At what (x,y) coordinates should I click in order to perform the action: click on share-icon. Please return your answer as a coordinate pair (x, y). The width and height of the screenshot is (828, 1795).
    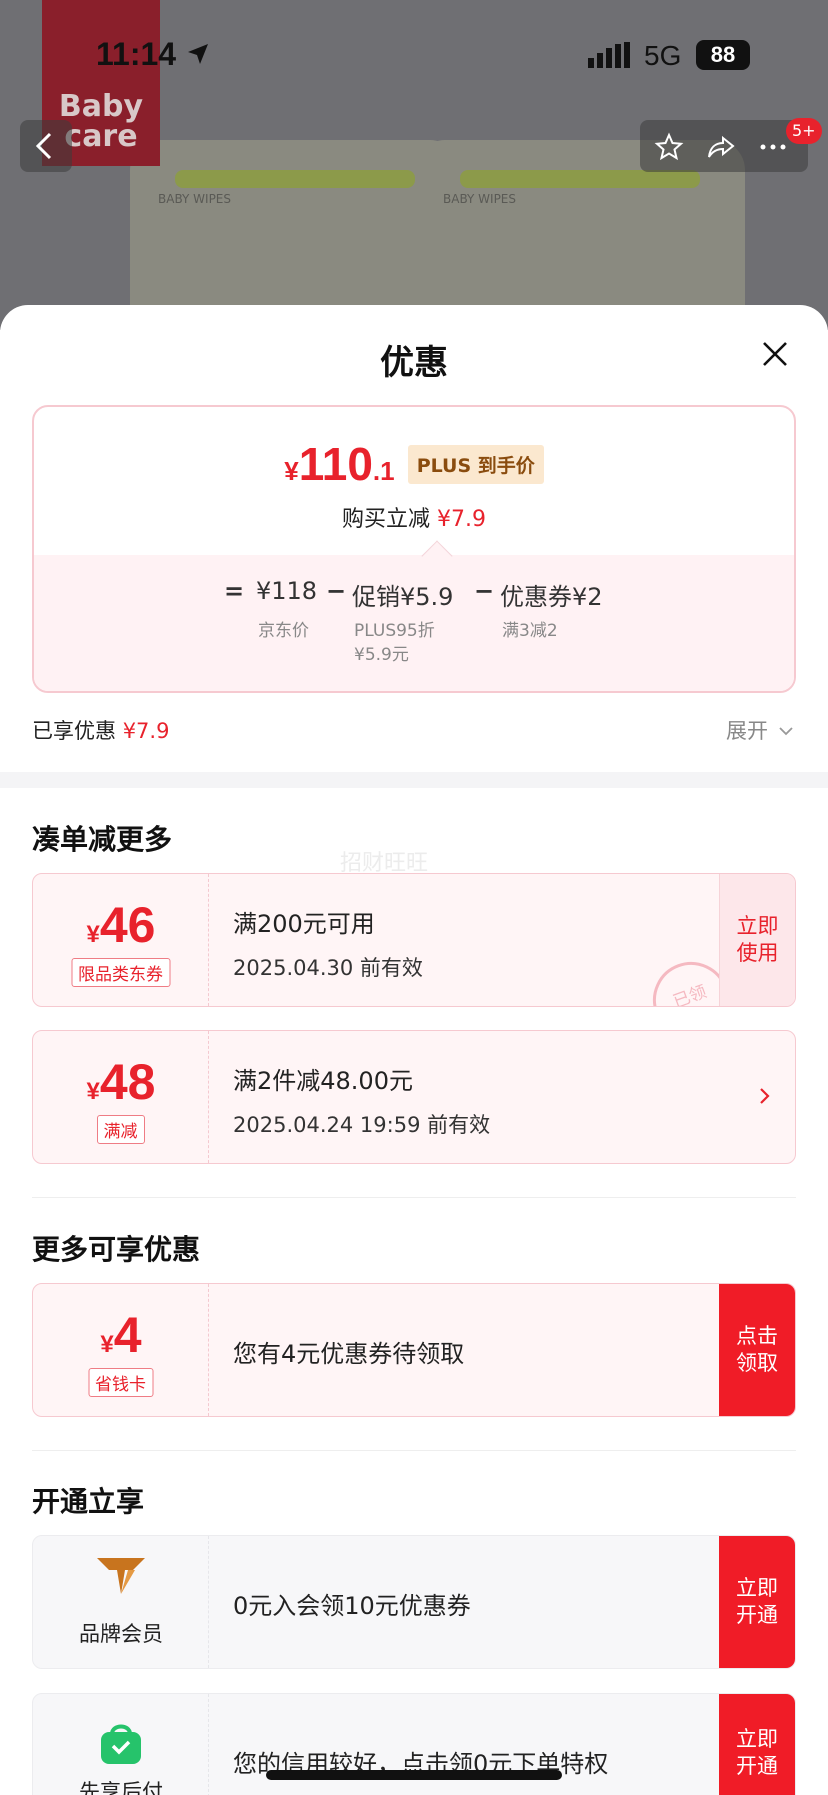
    Looking at the image, I should click on (721, 147).